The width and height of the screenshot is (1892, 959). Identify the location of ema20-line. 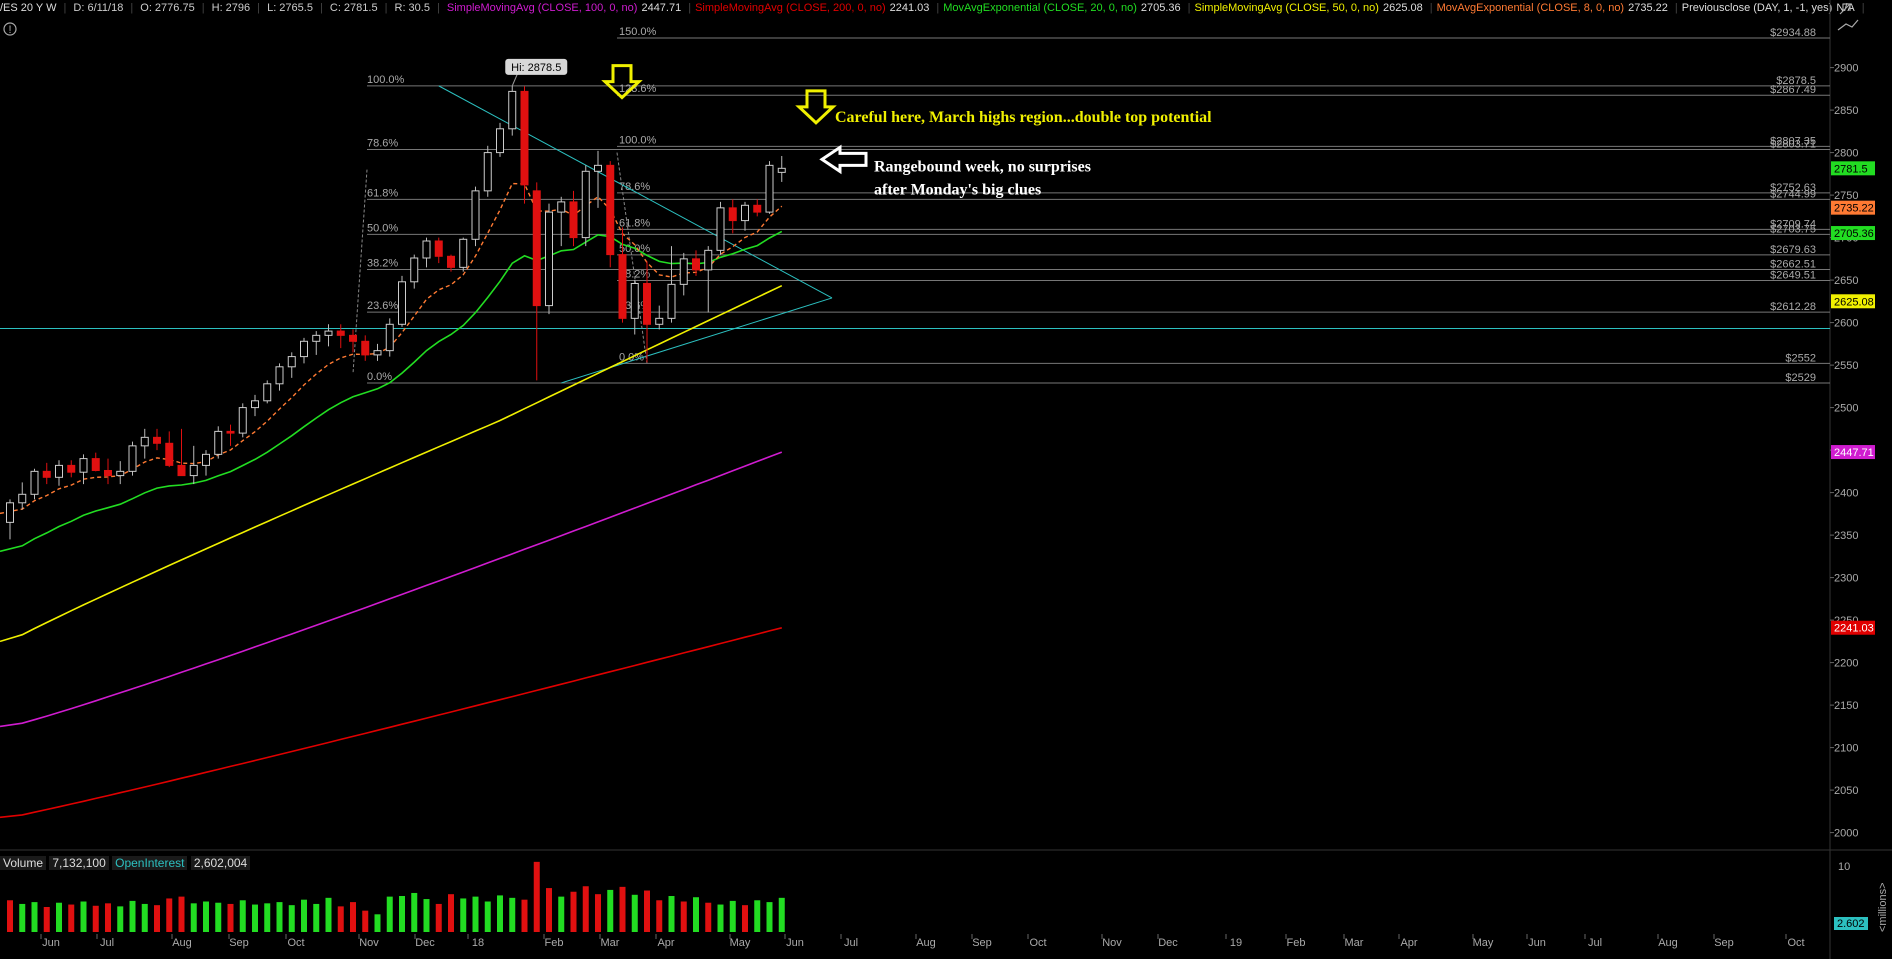
(391, 391).